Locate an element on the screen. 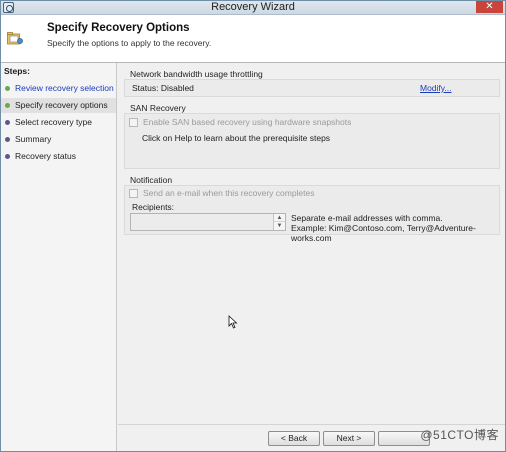 This screenshot has width=506, height=452. step-label: Select recovery type is located at coordinates (54, 122).